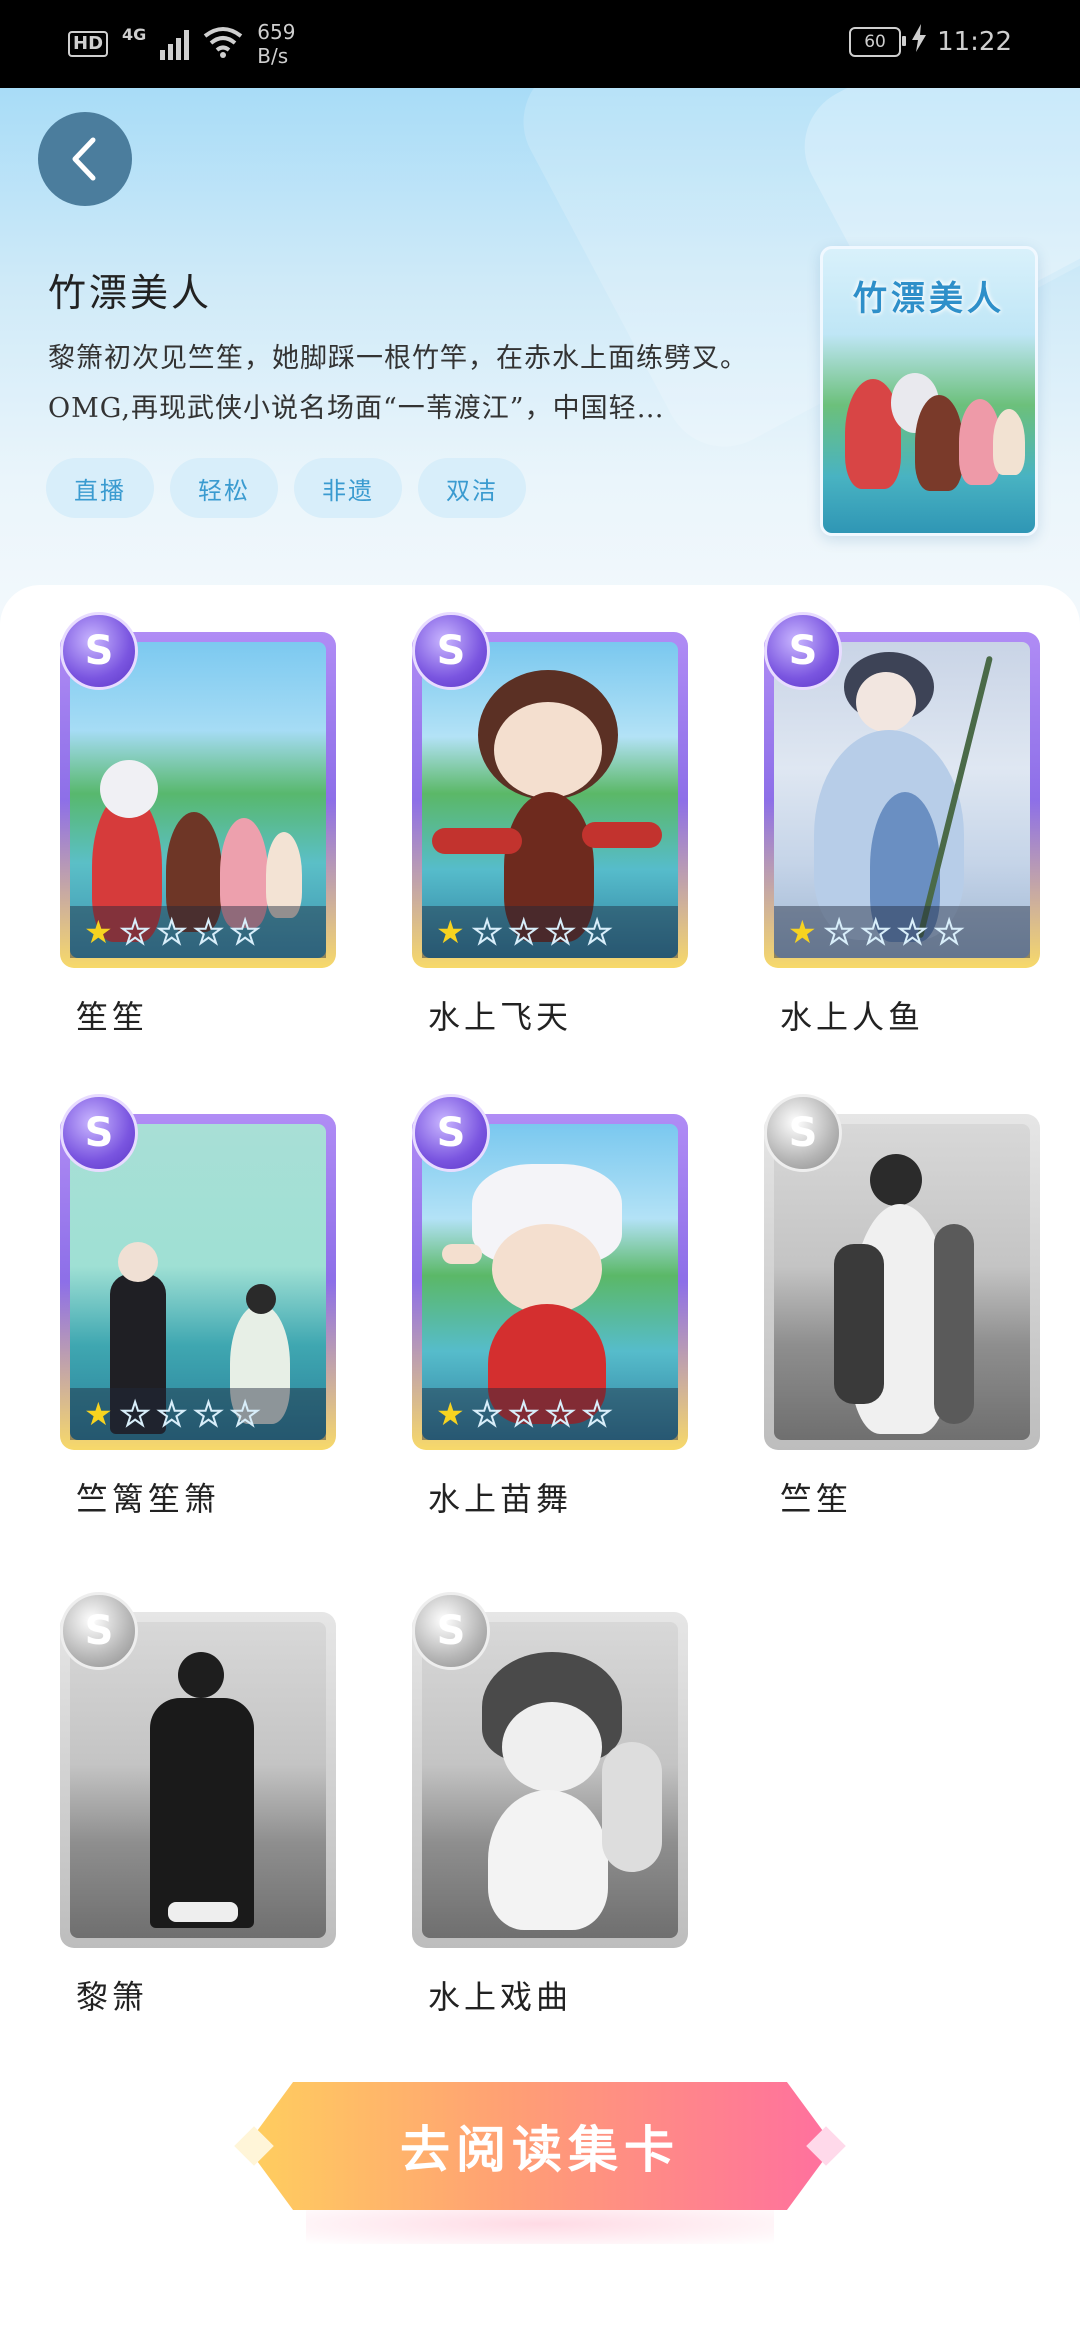 The image size is (1080, 2340). I want to click on card-name: 笙笙, so click(112, 1017).